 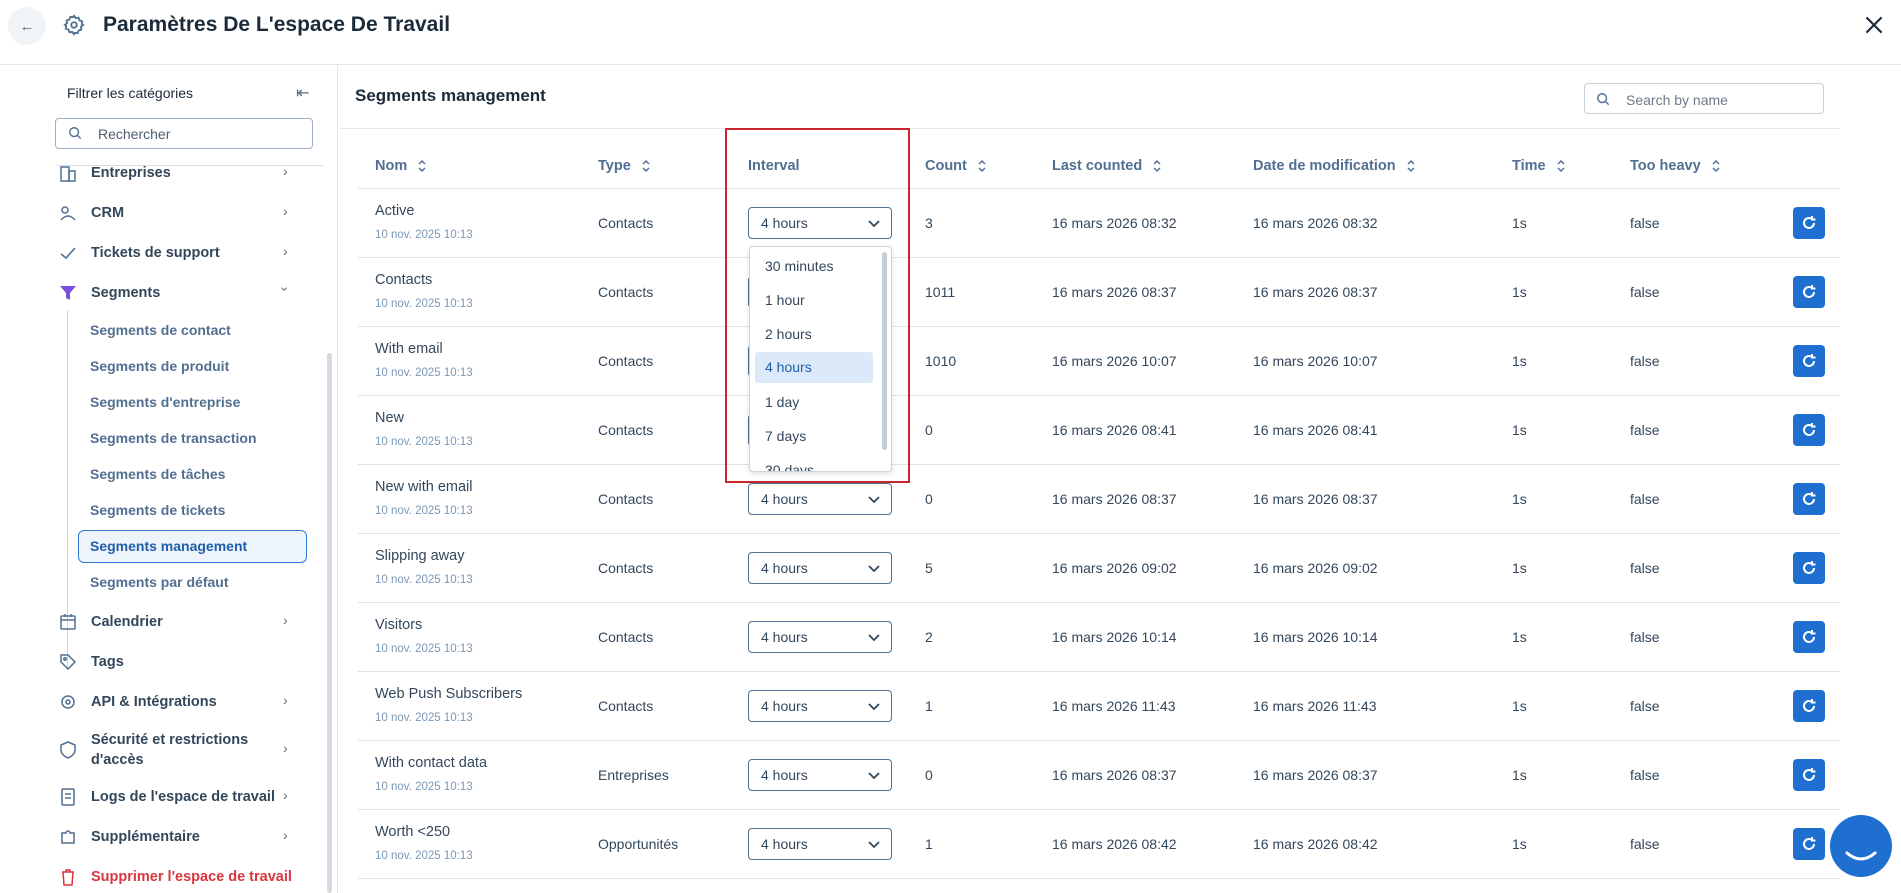 What do you see at coordinates (817, 305) in the screenshot?
I see `interval-highlight-box` at bounding box center [817, 305].